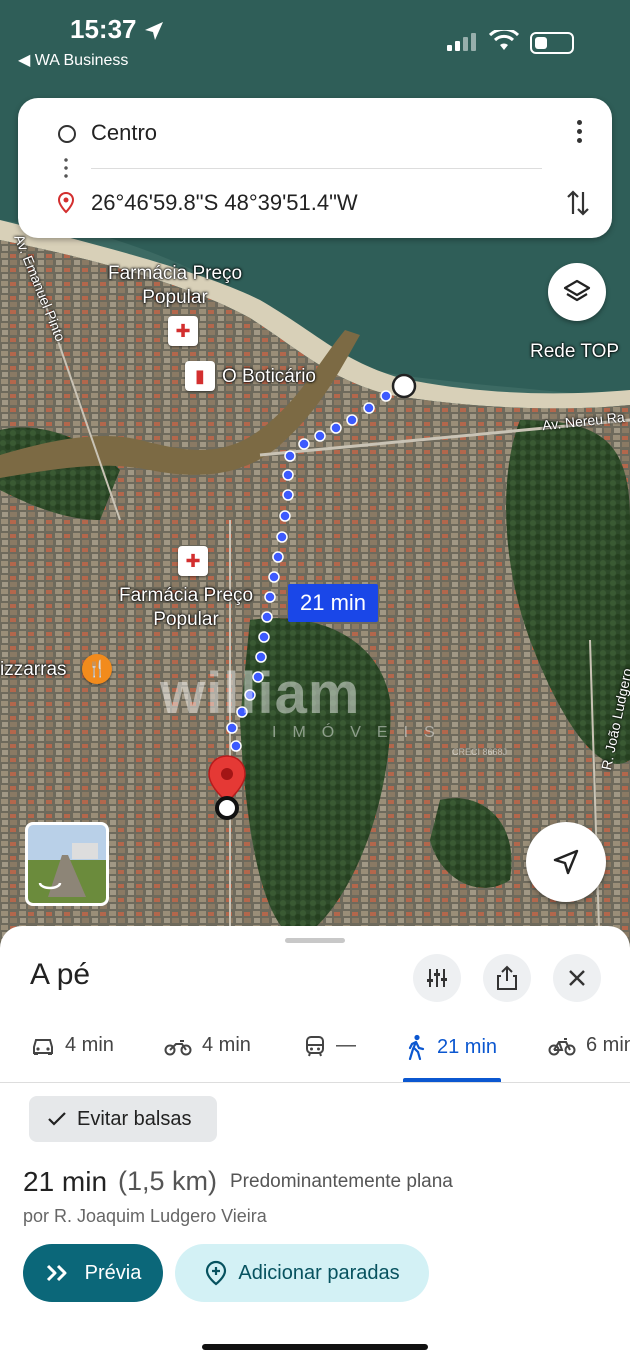 This screenshot has width=630, height=1365. Describe the element at coordinates (168, 1181) in the screenshot. I see `route-distance: (1,5 km)` at that location.